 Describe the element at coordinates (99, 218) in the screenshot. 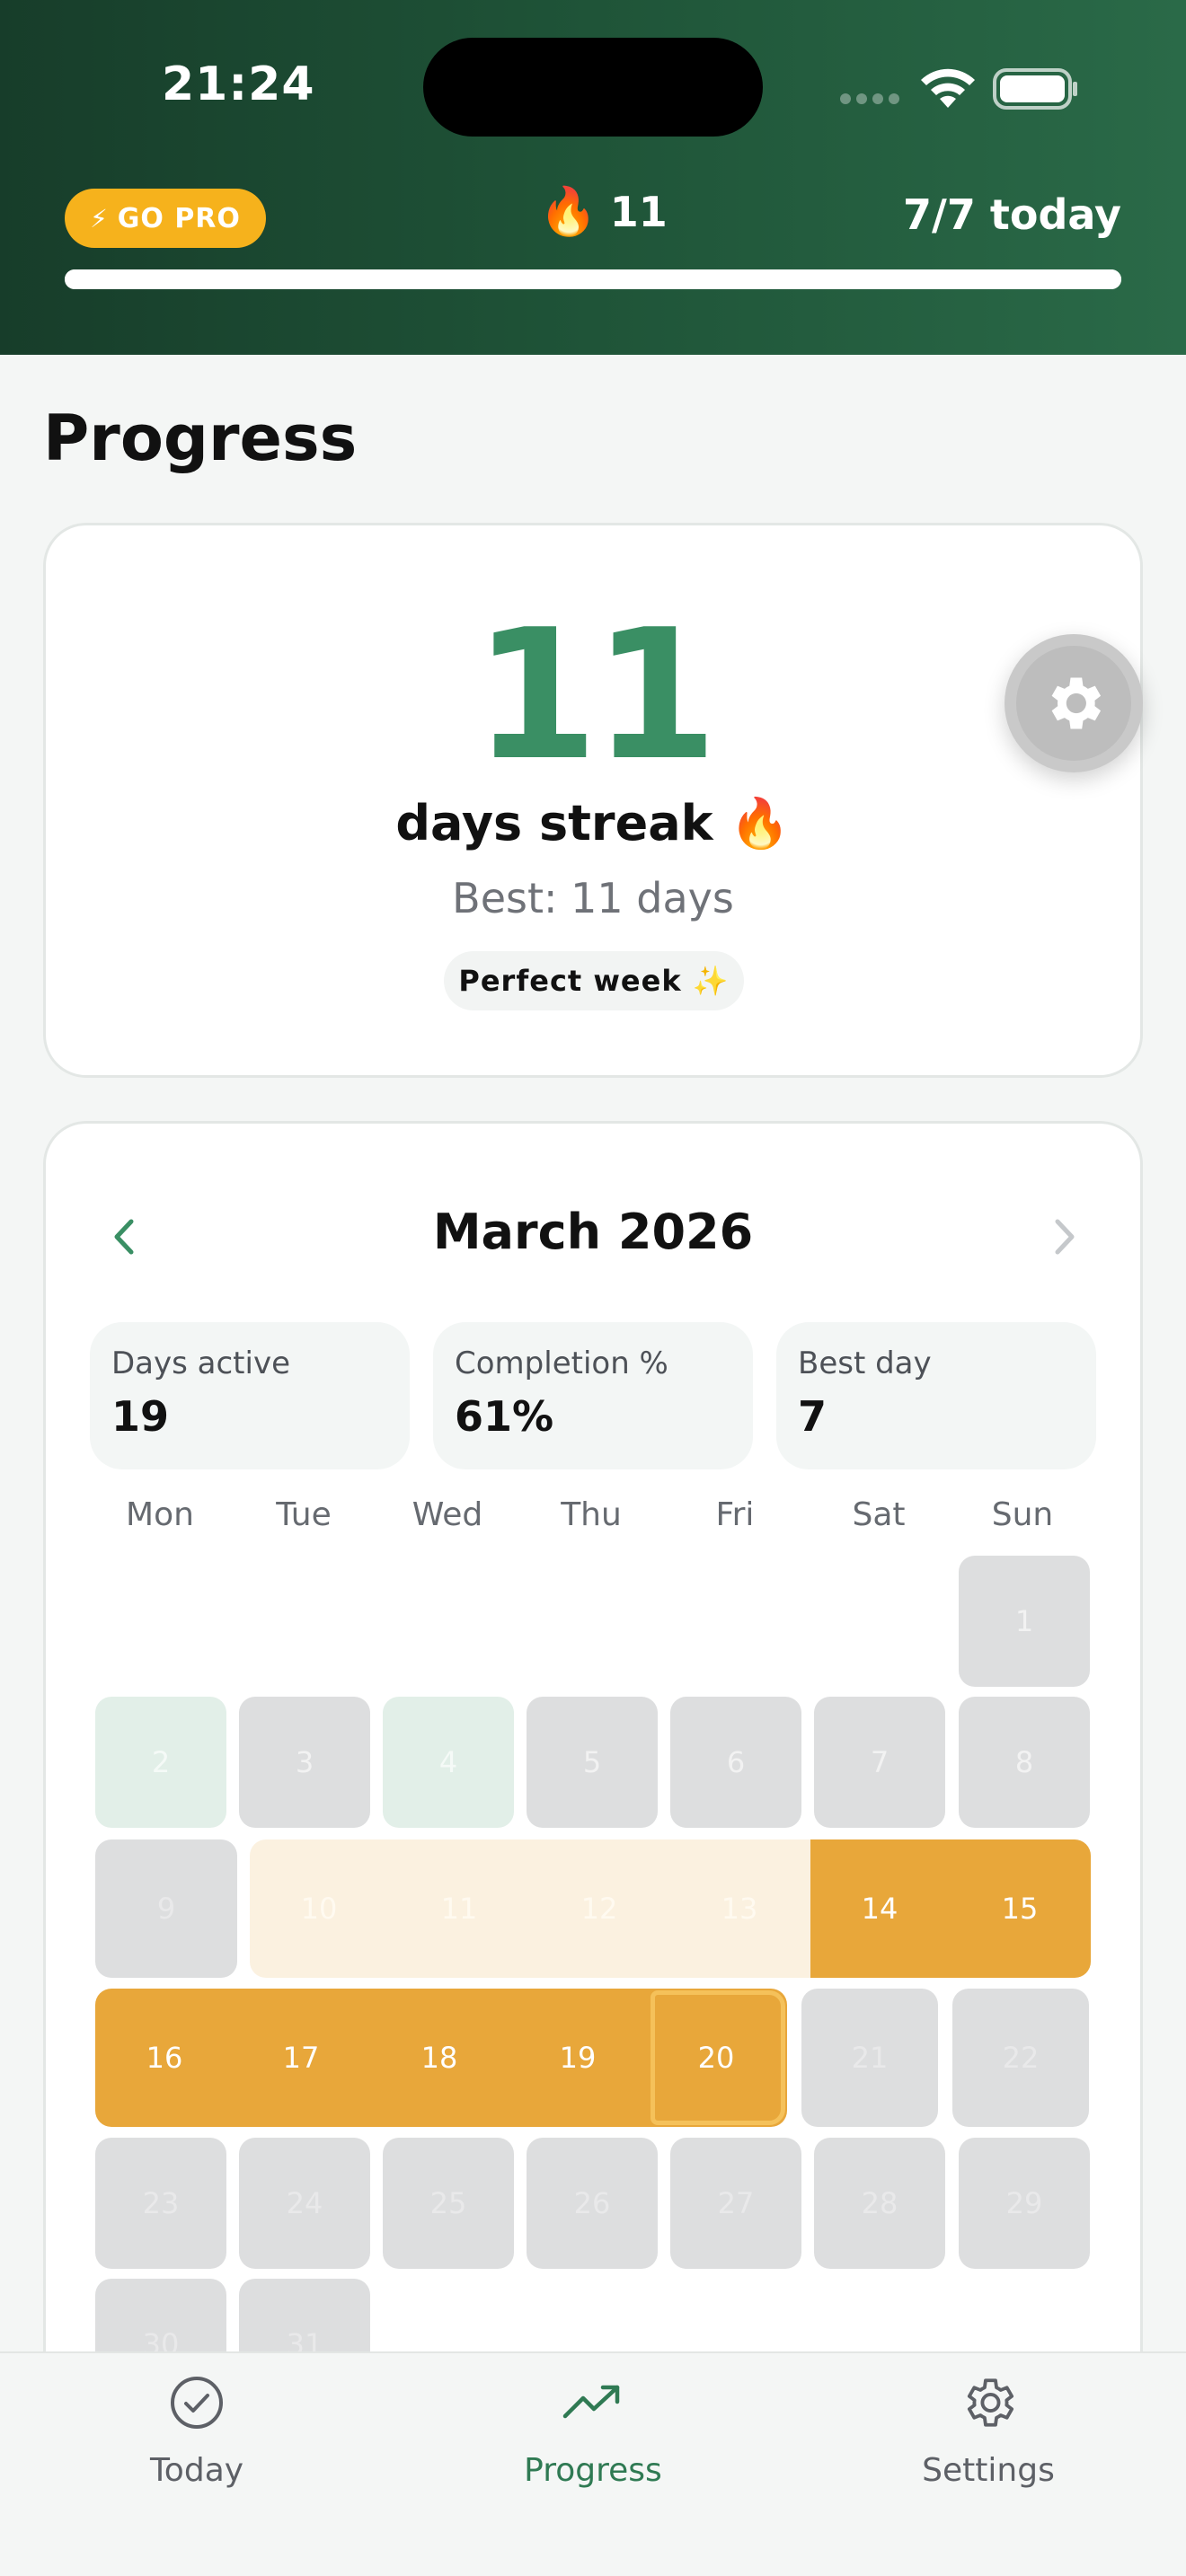

I see `lightning-icon: ⚡` at that location.